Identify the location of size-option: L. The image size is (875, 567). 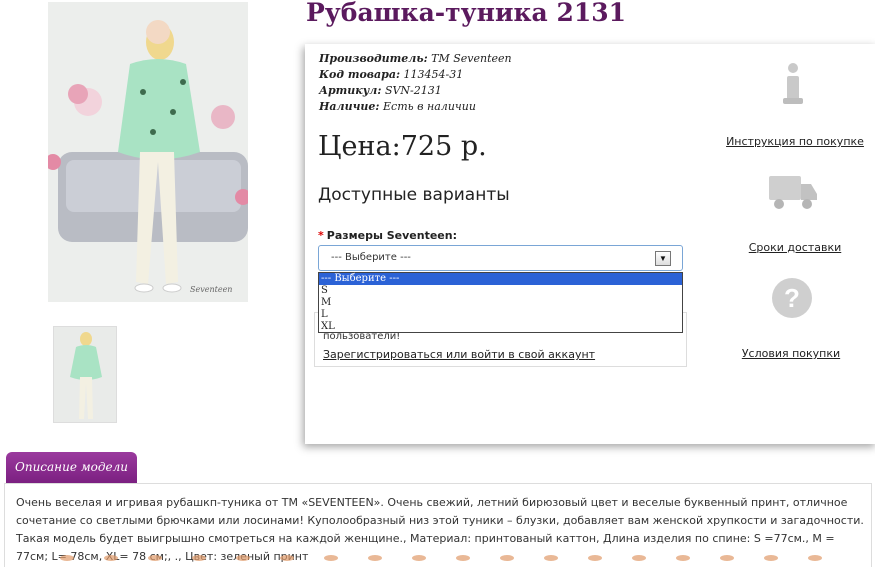
(500, 315).